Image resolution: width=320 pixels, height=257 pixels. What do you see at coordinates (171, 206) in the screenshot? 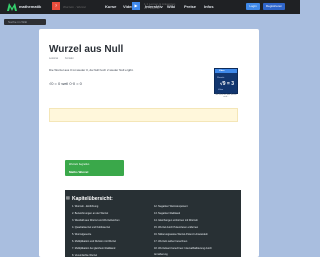
I see `toc-item: 12. Negativer Wurzelexponent` at bounding box center [171, 206].